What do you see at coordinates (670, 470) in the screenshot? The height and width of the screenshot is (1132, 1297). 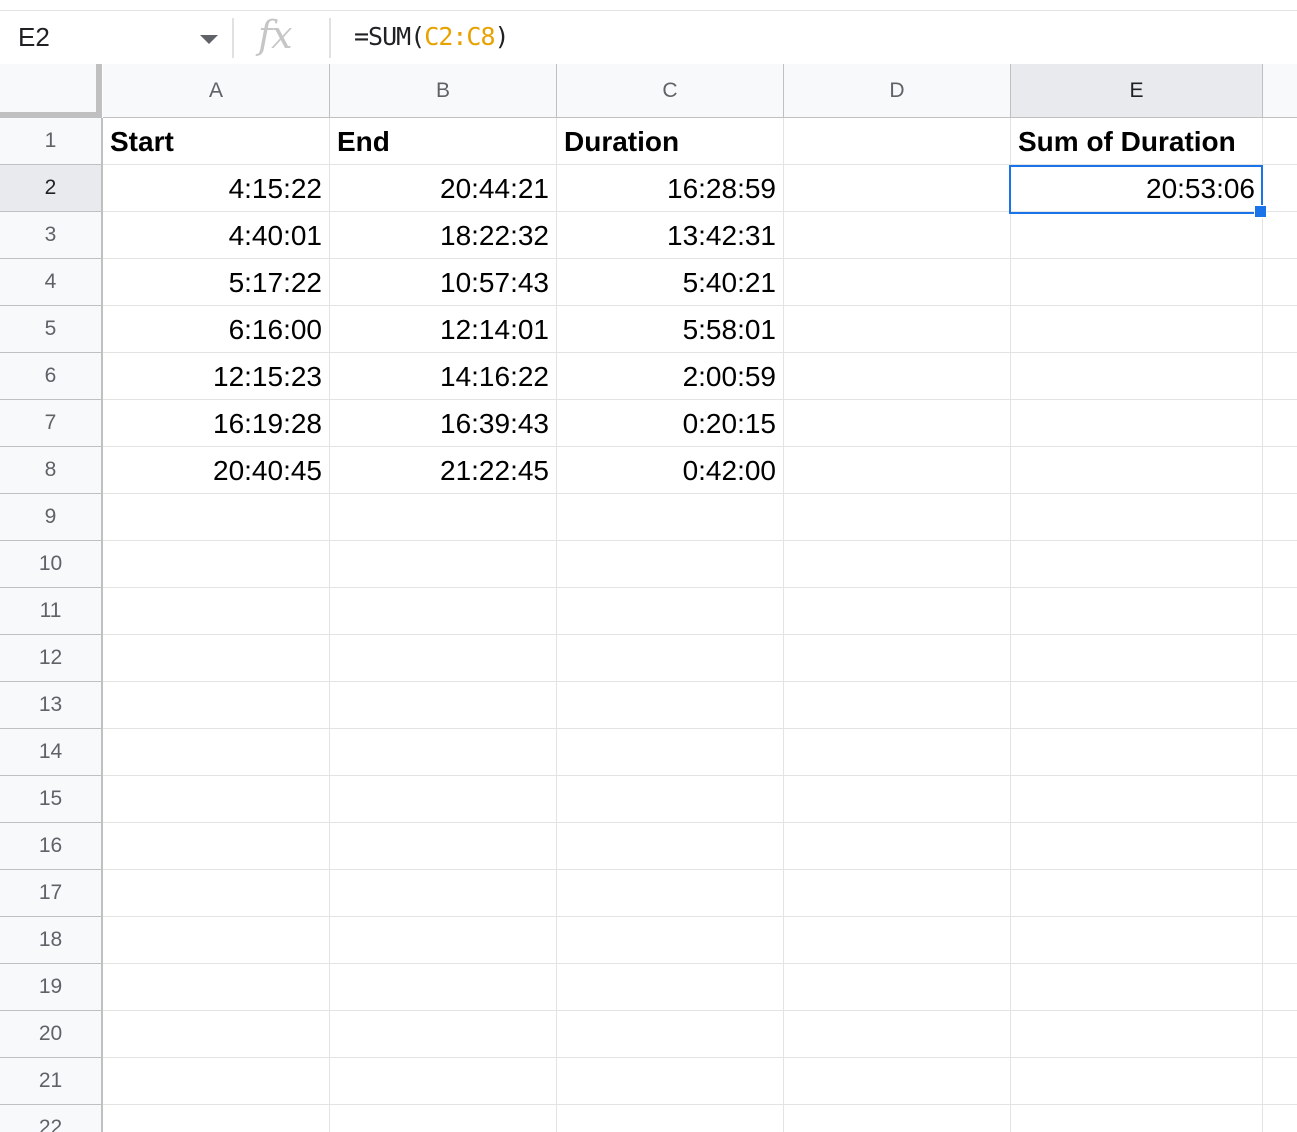 I see `cell-c8: 0:42:00` at bounding box center [670, 470].